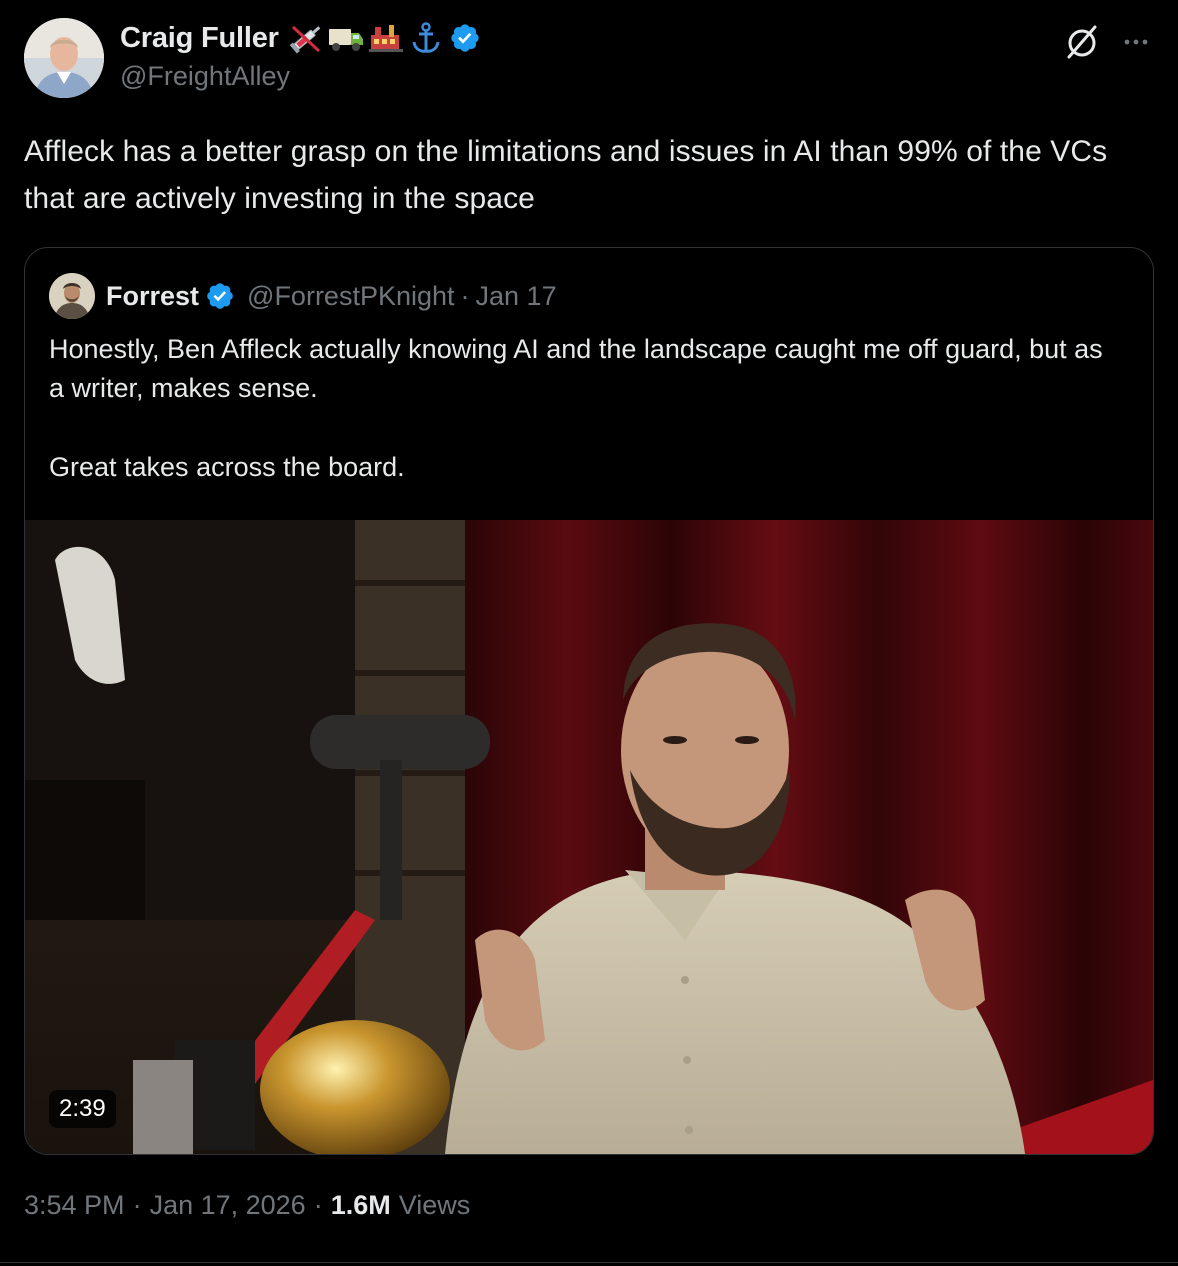 The image size is (1178, 1266). What do you see at coordinates (72, 296) in the screenshot?
I see `quoted-author-avatar` at bounding box center [72, 296].